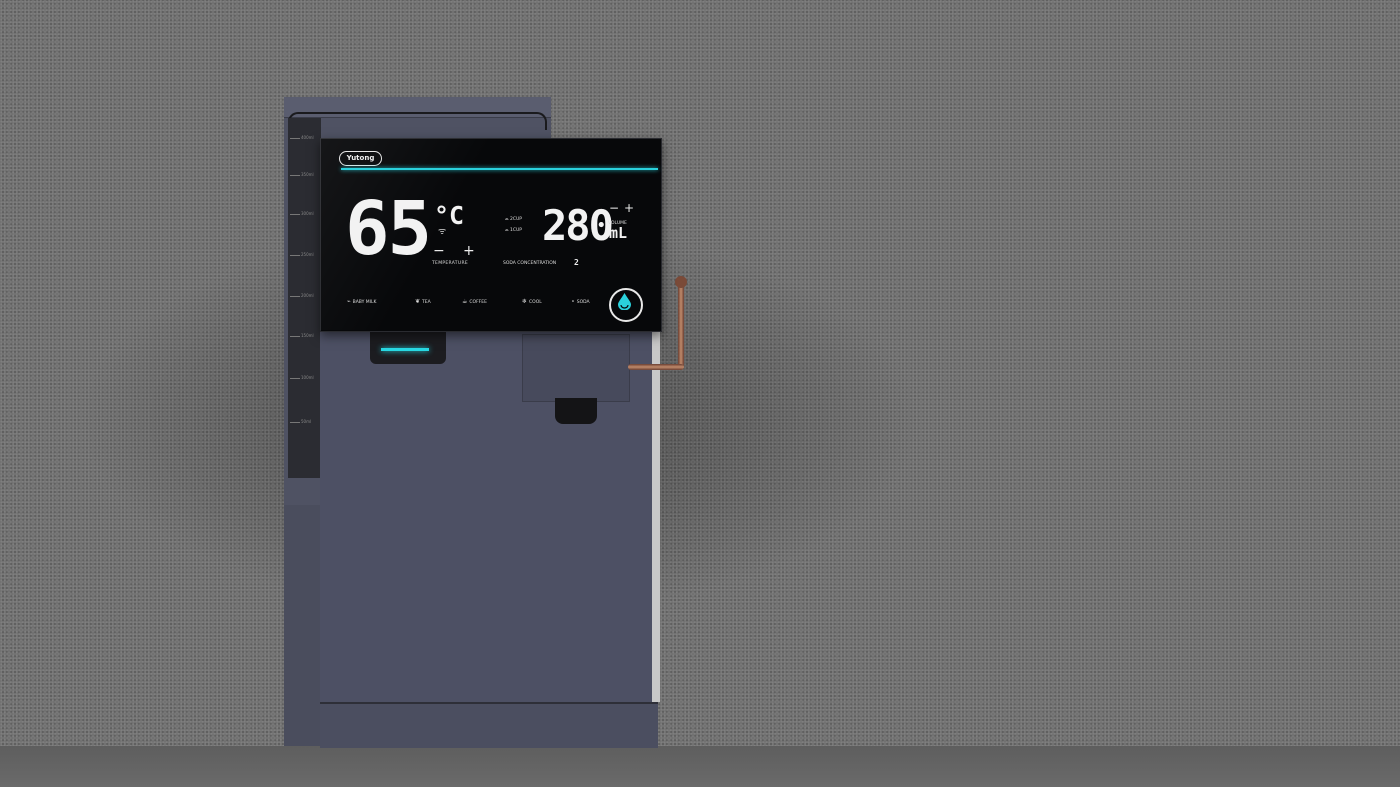 Image resolution: width=1400 pixels, height=787 pixels. Describe the element at coordinates (530, 263) in the screenshot. I see `soda-concentration-label: SODA CONCENTRATION` at that location.